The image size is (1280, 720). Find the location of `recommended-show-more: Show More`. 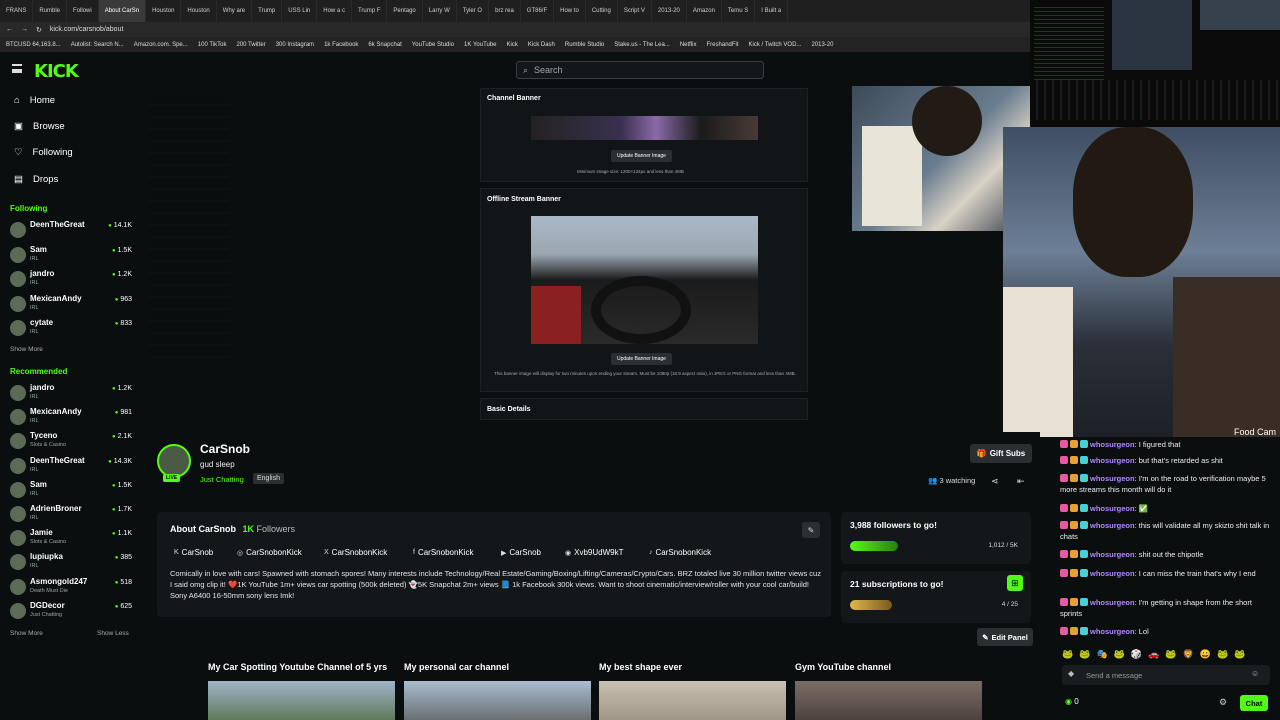

recommended-show-more: Show More is located at coordinates (26, 633).